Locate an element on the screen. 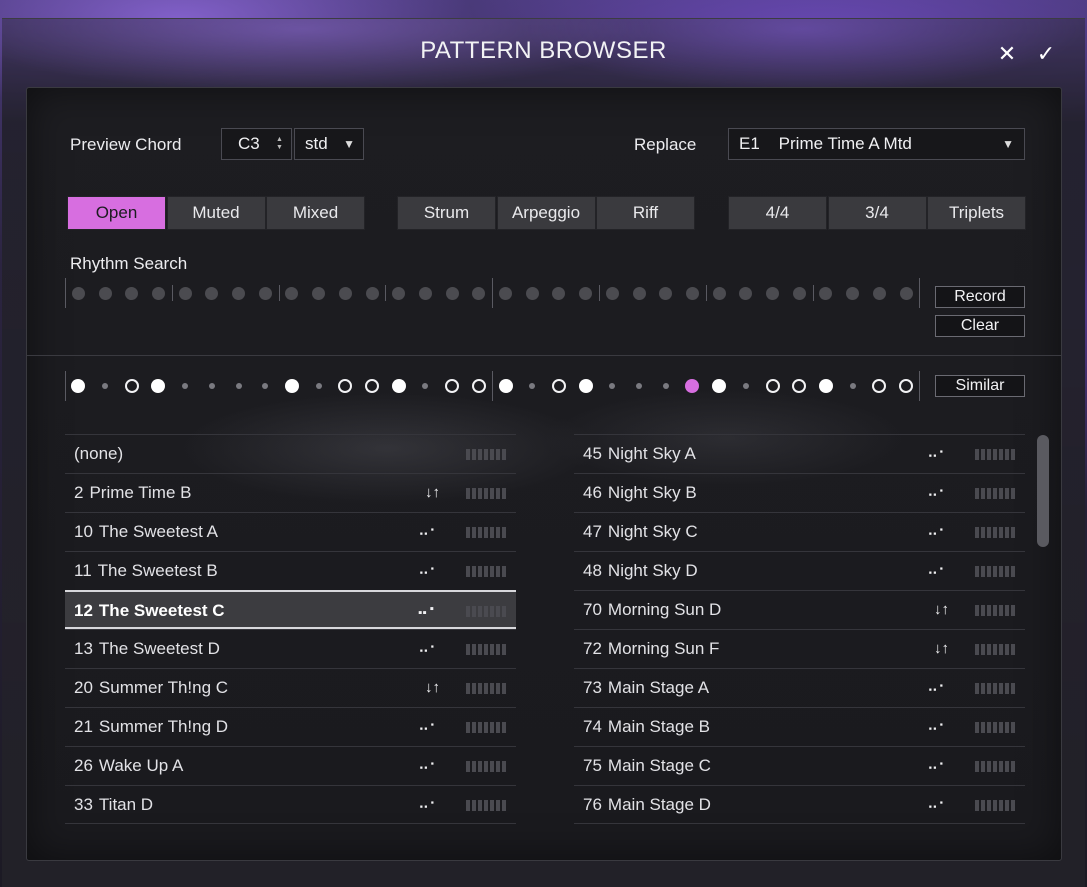 The height and width of the screenshot is (887, 1087). replace-select: E1 Prime Time A Mtd ▼ is located at coordinates (876, 144).